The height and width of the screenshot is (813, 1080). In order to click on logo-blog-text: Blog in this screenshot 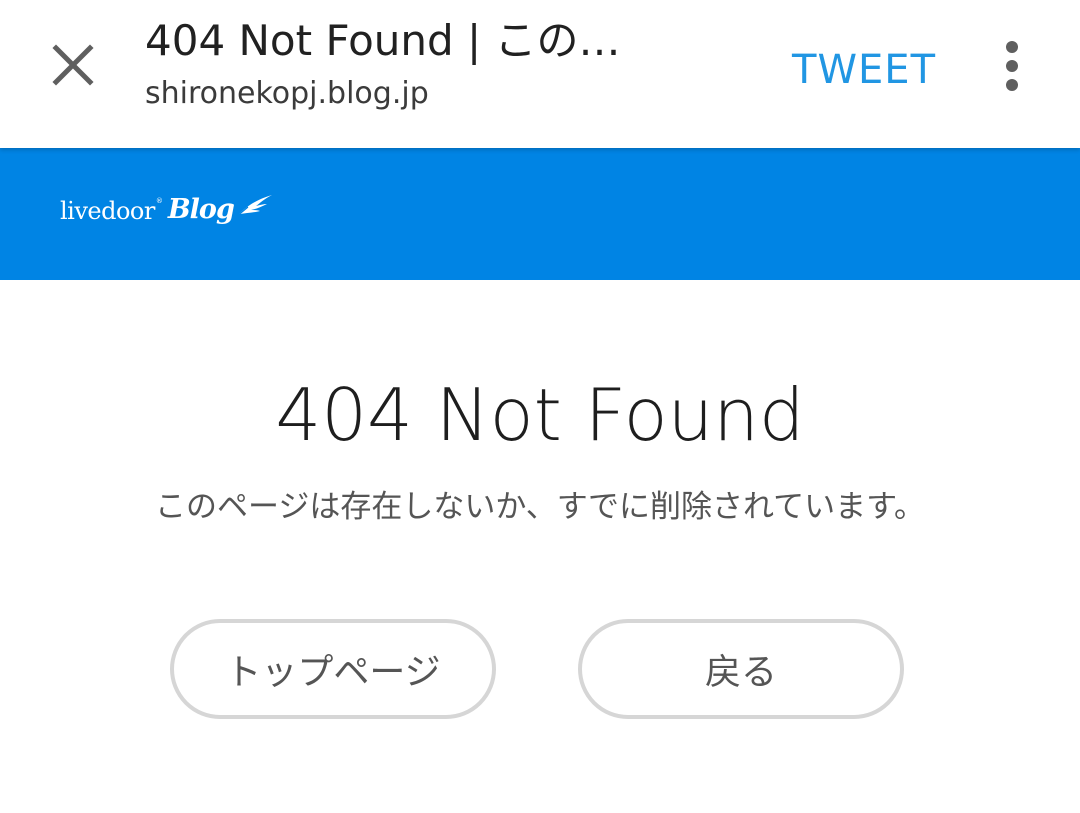, I will do `click(201, 209)`.